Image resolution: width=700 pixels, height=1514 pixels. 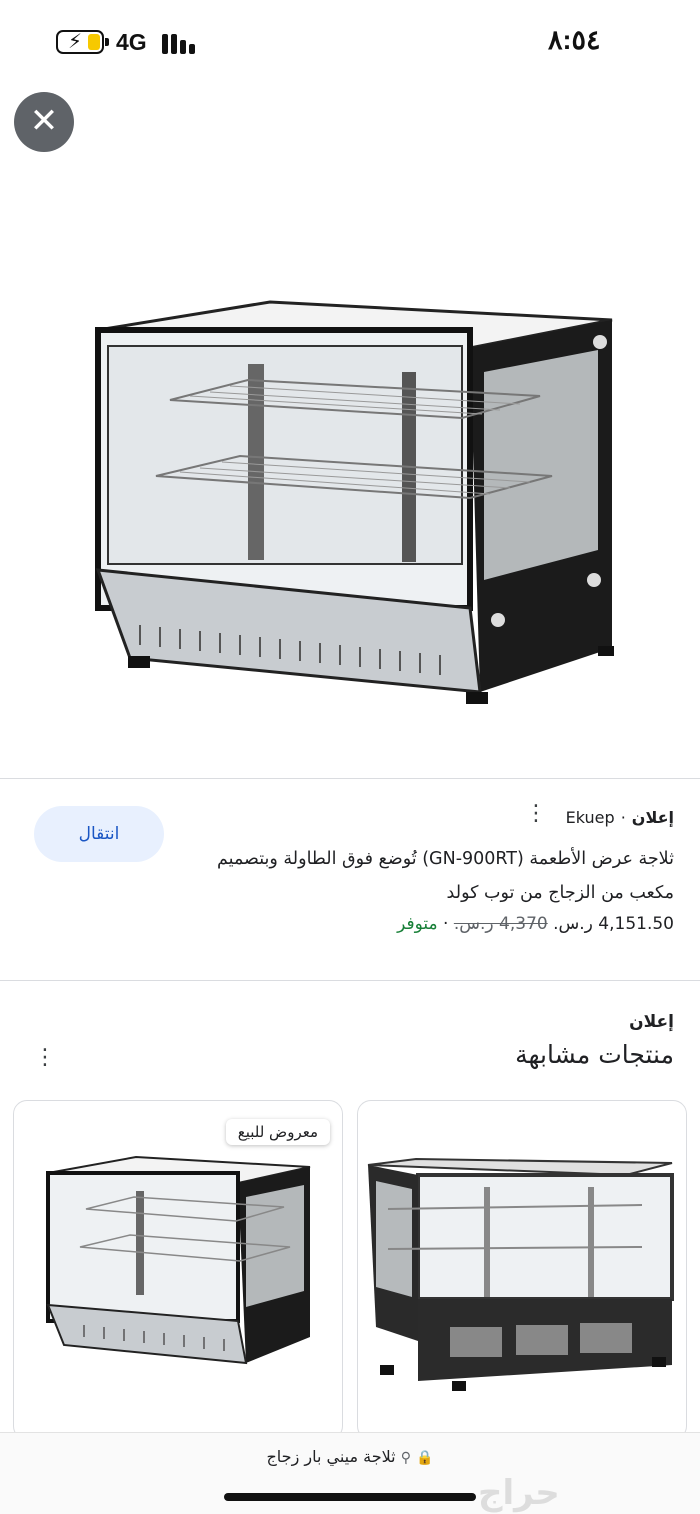 I want to click on clock: ٨:٥٤, so click(x=574, y=40).